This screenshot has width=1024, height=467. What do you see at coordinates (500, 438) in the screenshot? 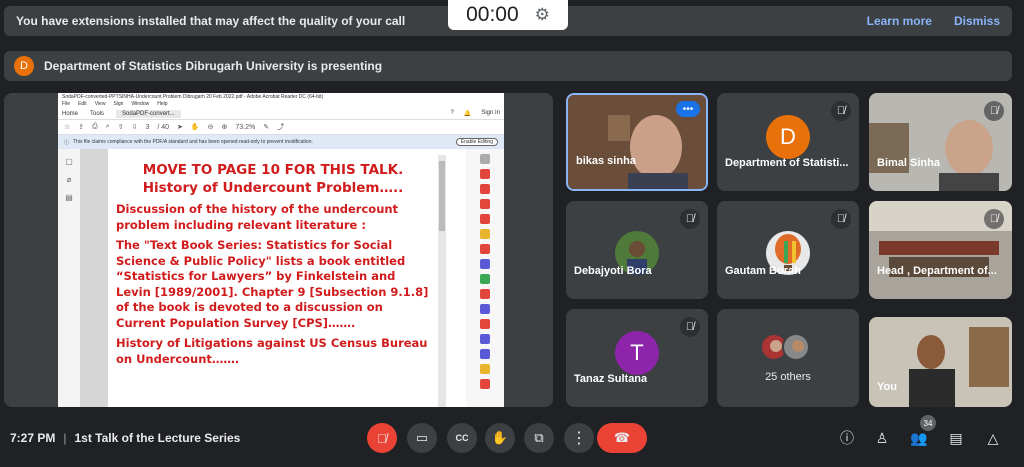
I see `raise-hand-icon: ✋` at bounding box center [500, 438].